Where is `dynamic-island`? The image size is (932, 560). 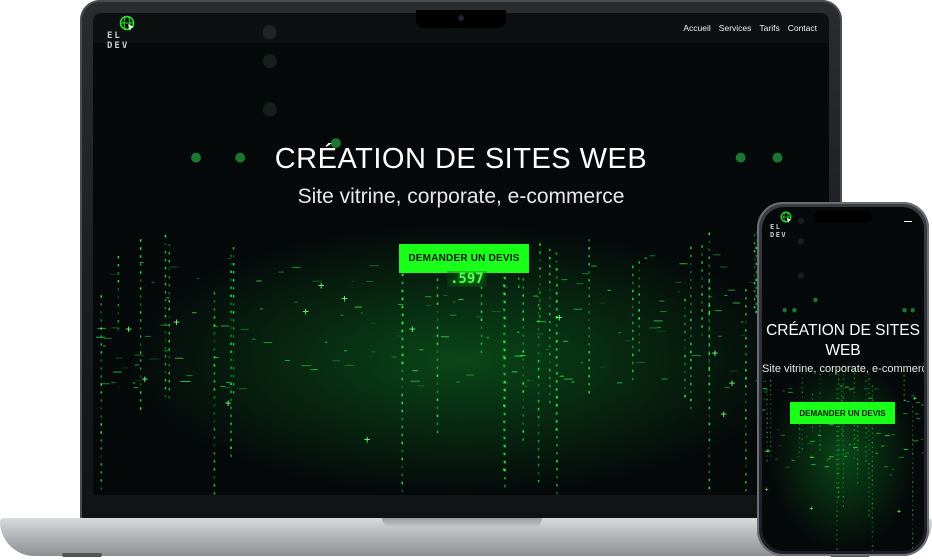 dynamic-island is located at coordinates (843, 217).